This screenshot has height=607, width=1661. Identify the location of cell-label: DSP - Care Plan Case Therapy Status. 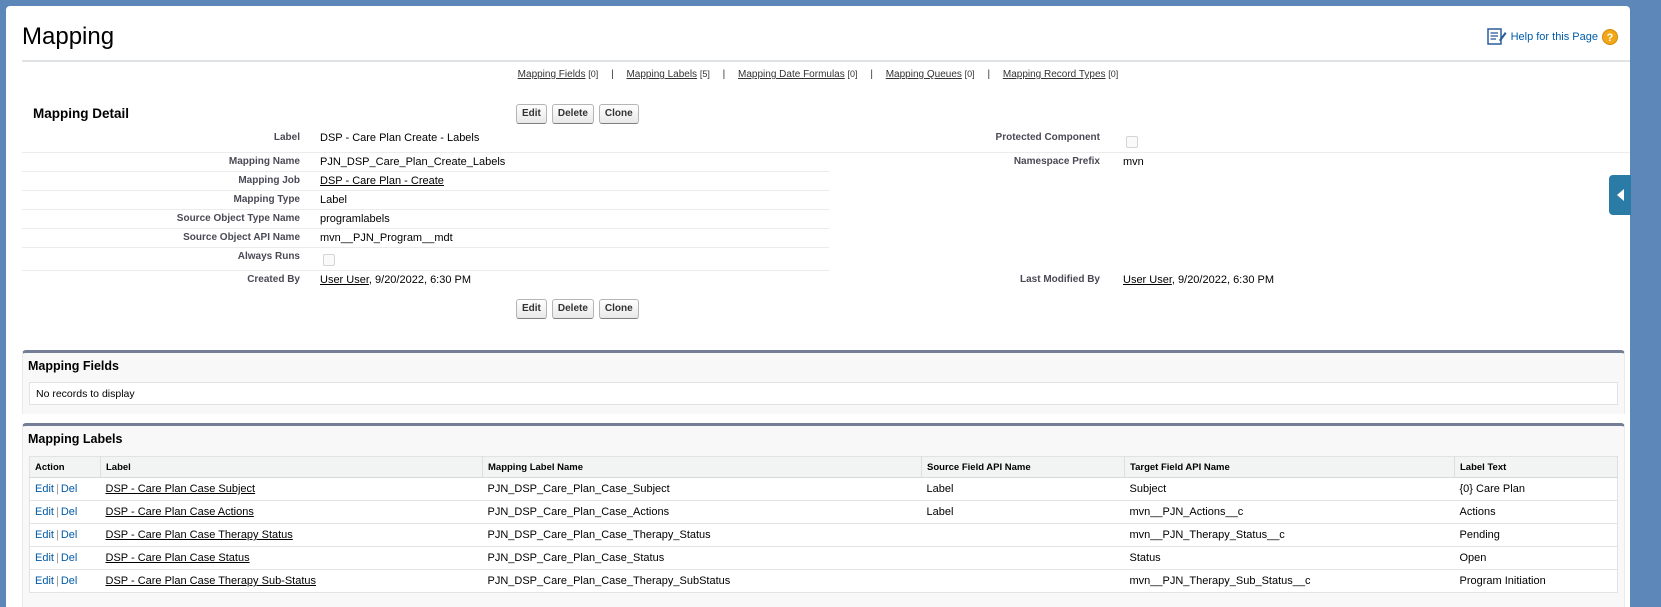
(291, 535).